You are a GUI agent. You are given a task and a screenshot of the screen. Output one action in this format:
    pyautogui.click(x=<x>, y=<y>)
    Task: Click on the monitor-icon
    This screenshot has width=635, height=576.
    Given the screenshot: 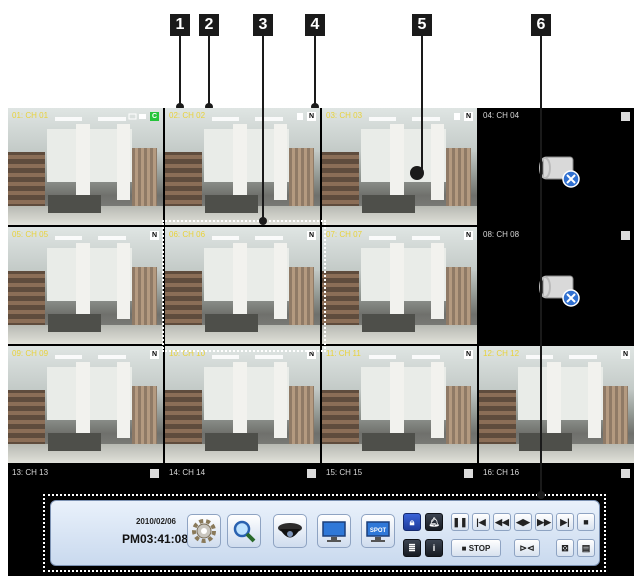 What is the action you would take?
    pyautogui.click(x=334, y=531)
    